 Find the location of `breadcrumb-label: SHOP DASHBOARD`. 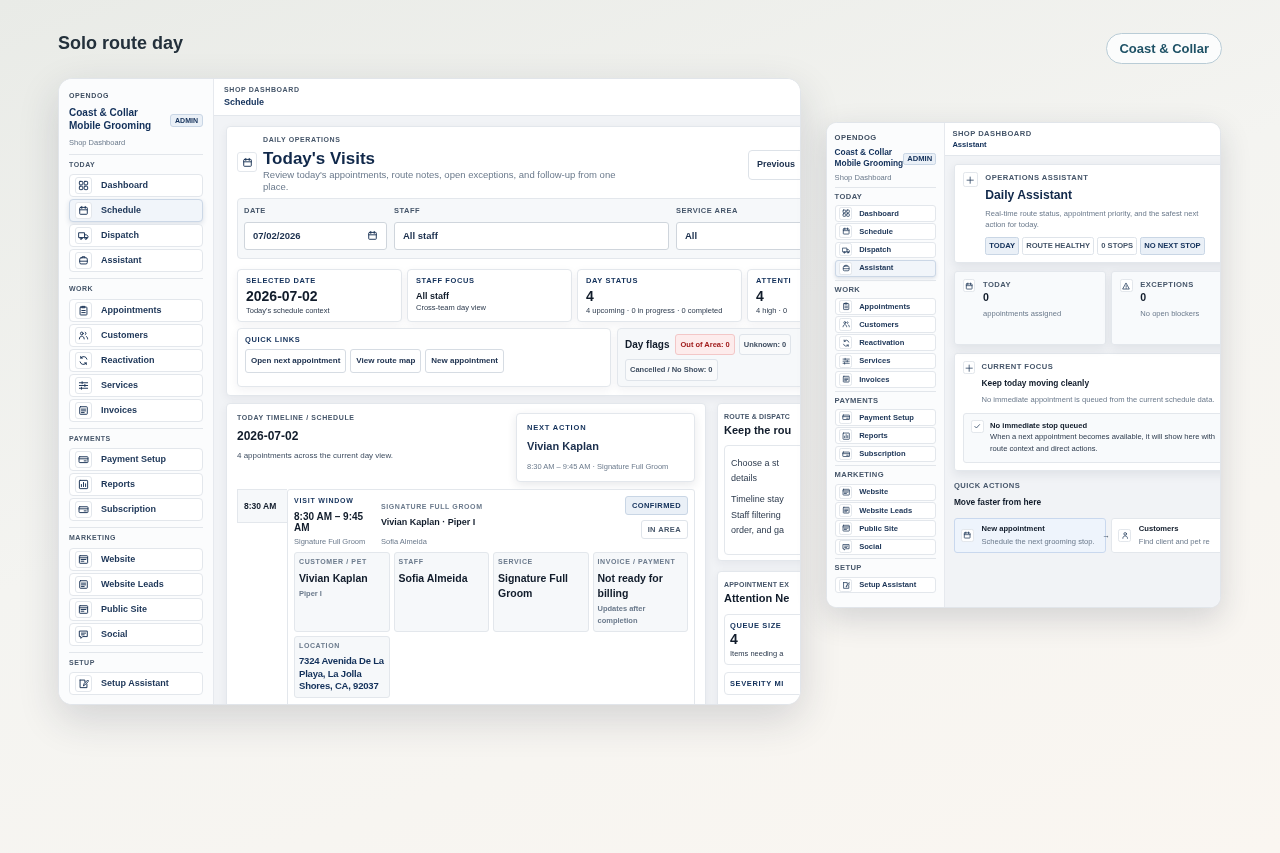

breadcrumb-label: SHOP DASHBOARD is located at coordinates (992, 133).